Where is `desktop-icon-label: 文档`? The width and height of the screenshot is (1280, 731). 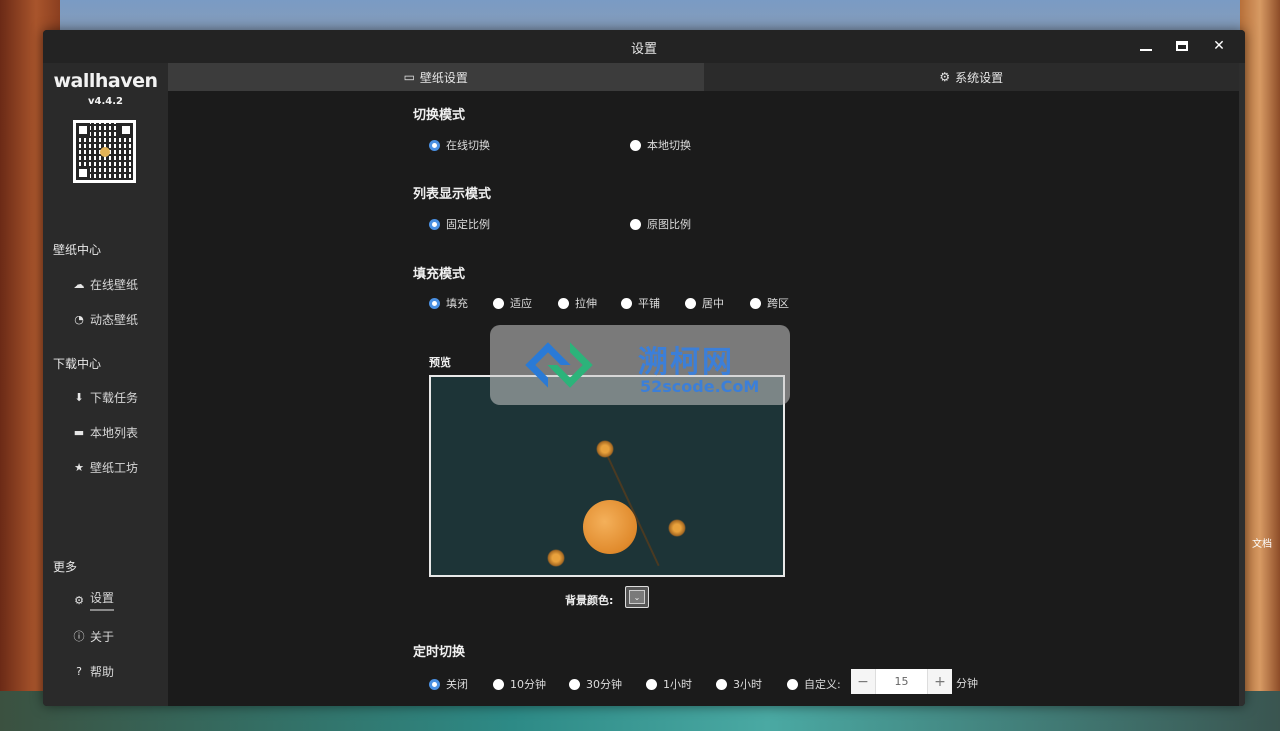 desktop-icon-label: 文档 is located at coordinates (1262, 542).